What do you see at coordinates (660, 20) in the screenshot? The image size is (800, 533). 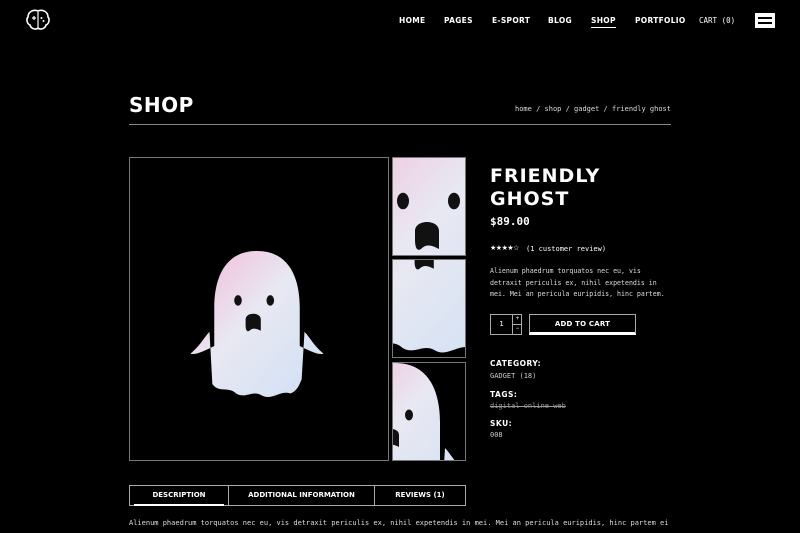 I see `nav-portfolio: PORTFOLIO` at bounding box center [660, 20].